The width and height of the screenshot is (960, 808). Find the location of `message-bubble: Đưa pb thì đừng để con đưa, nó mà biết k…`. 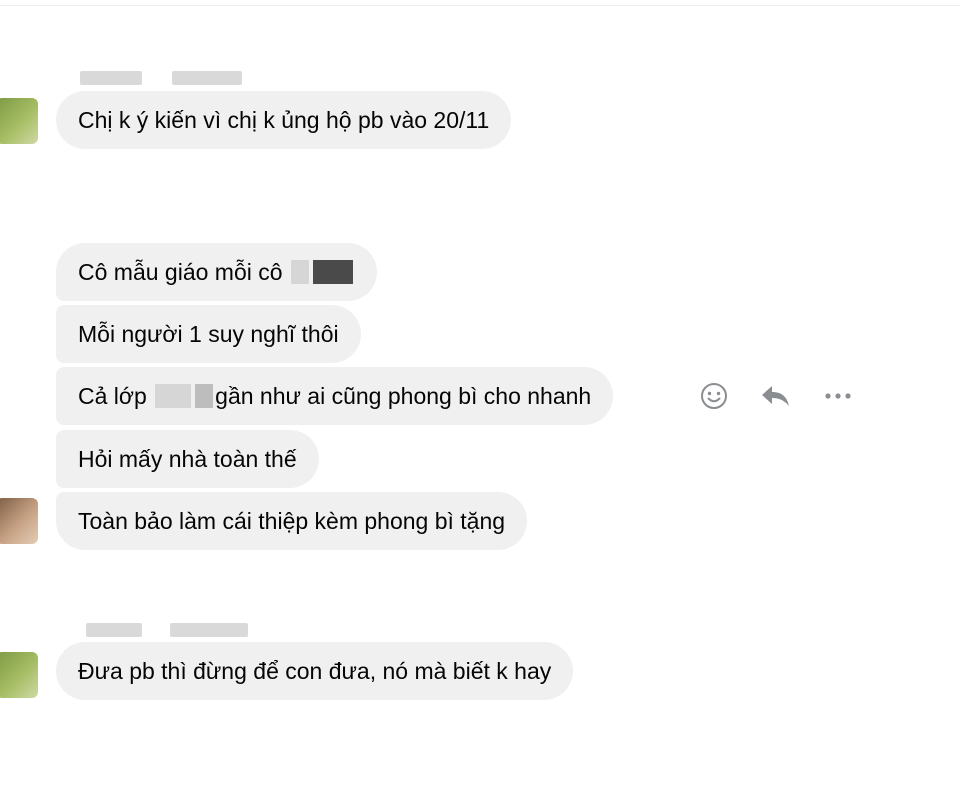

message-bubble: Đưa pb thì đừng để con đưa, nó mà biết k… is located at coordinates (315, 671).